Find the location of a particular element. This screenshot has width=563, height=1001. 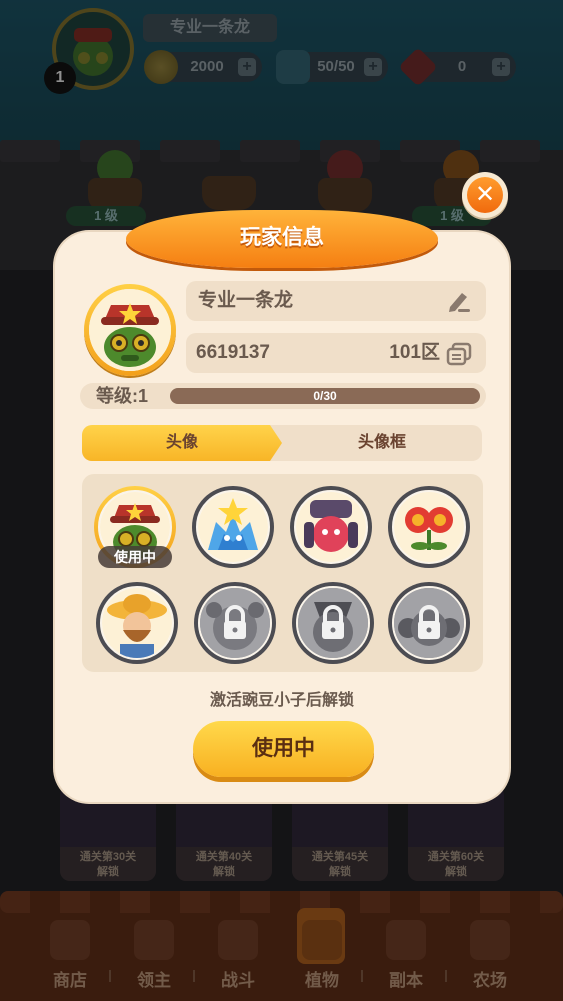

copy-icon is located at coordinates (459, 354).